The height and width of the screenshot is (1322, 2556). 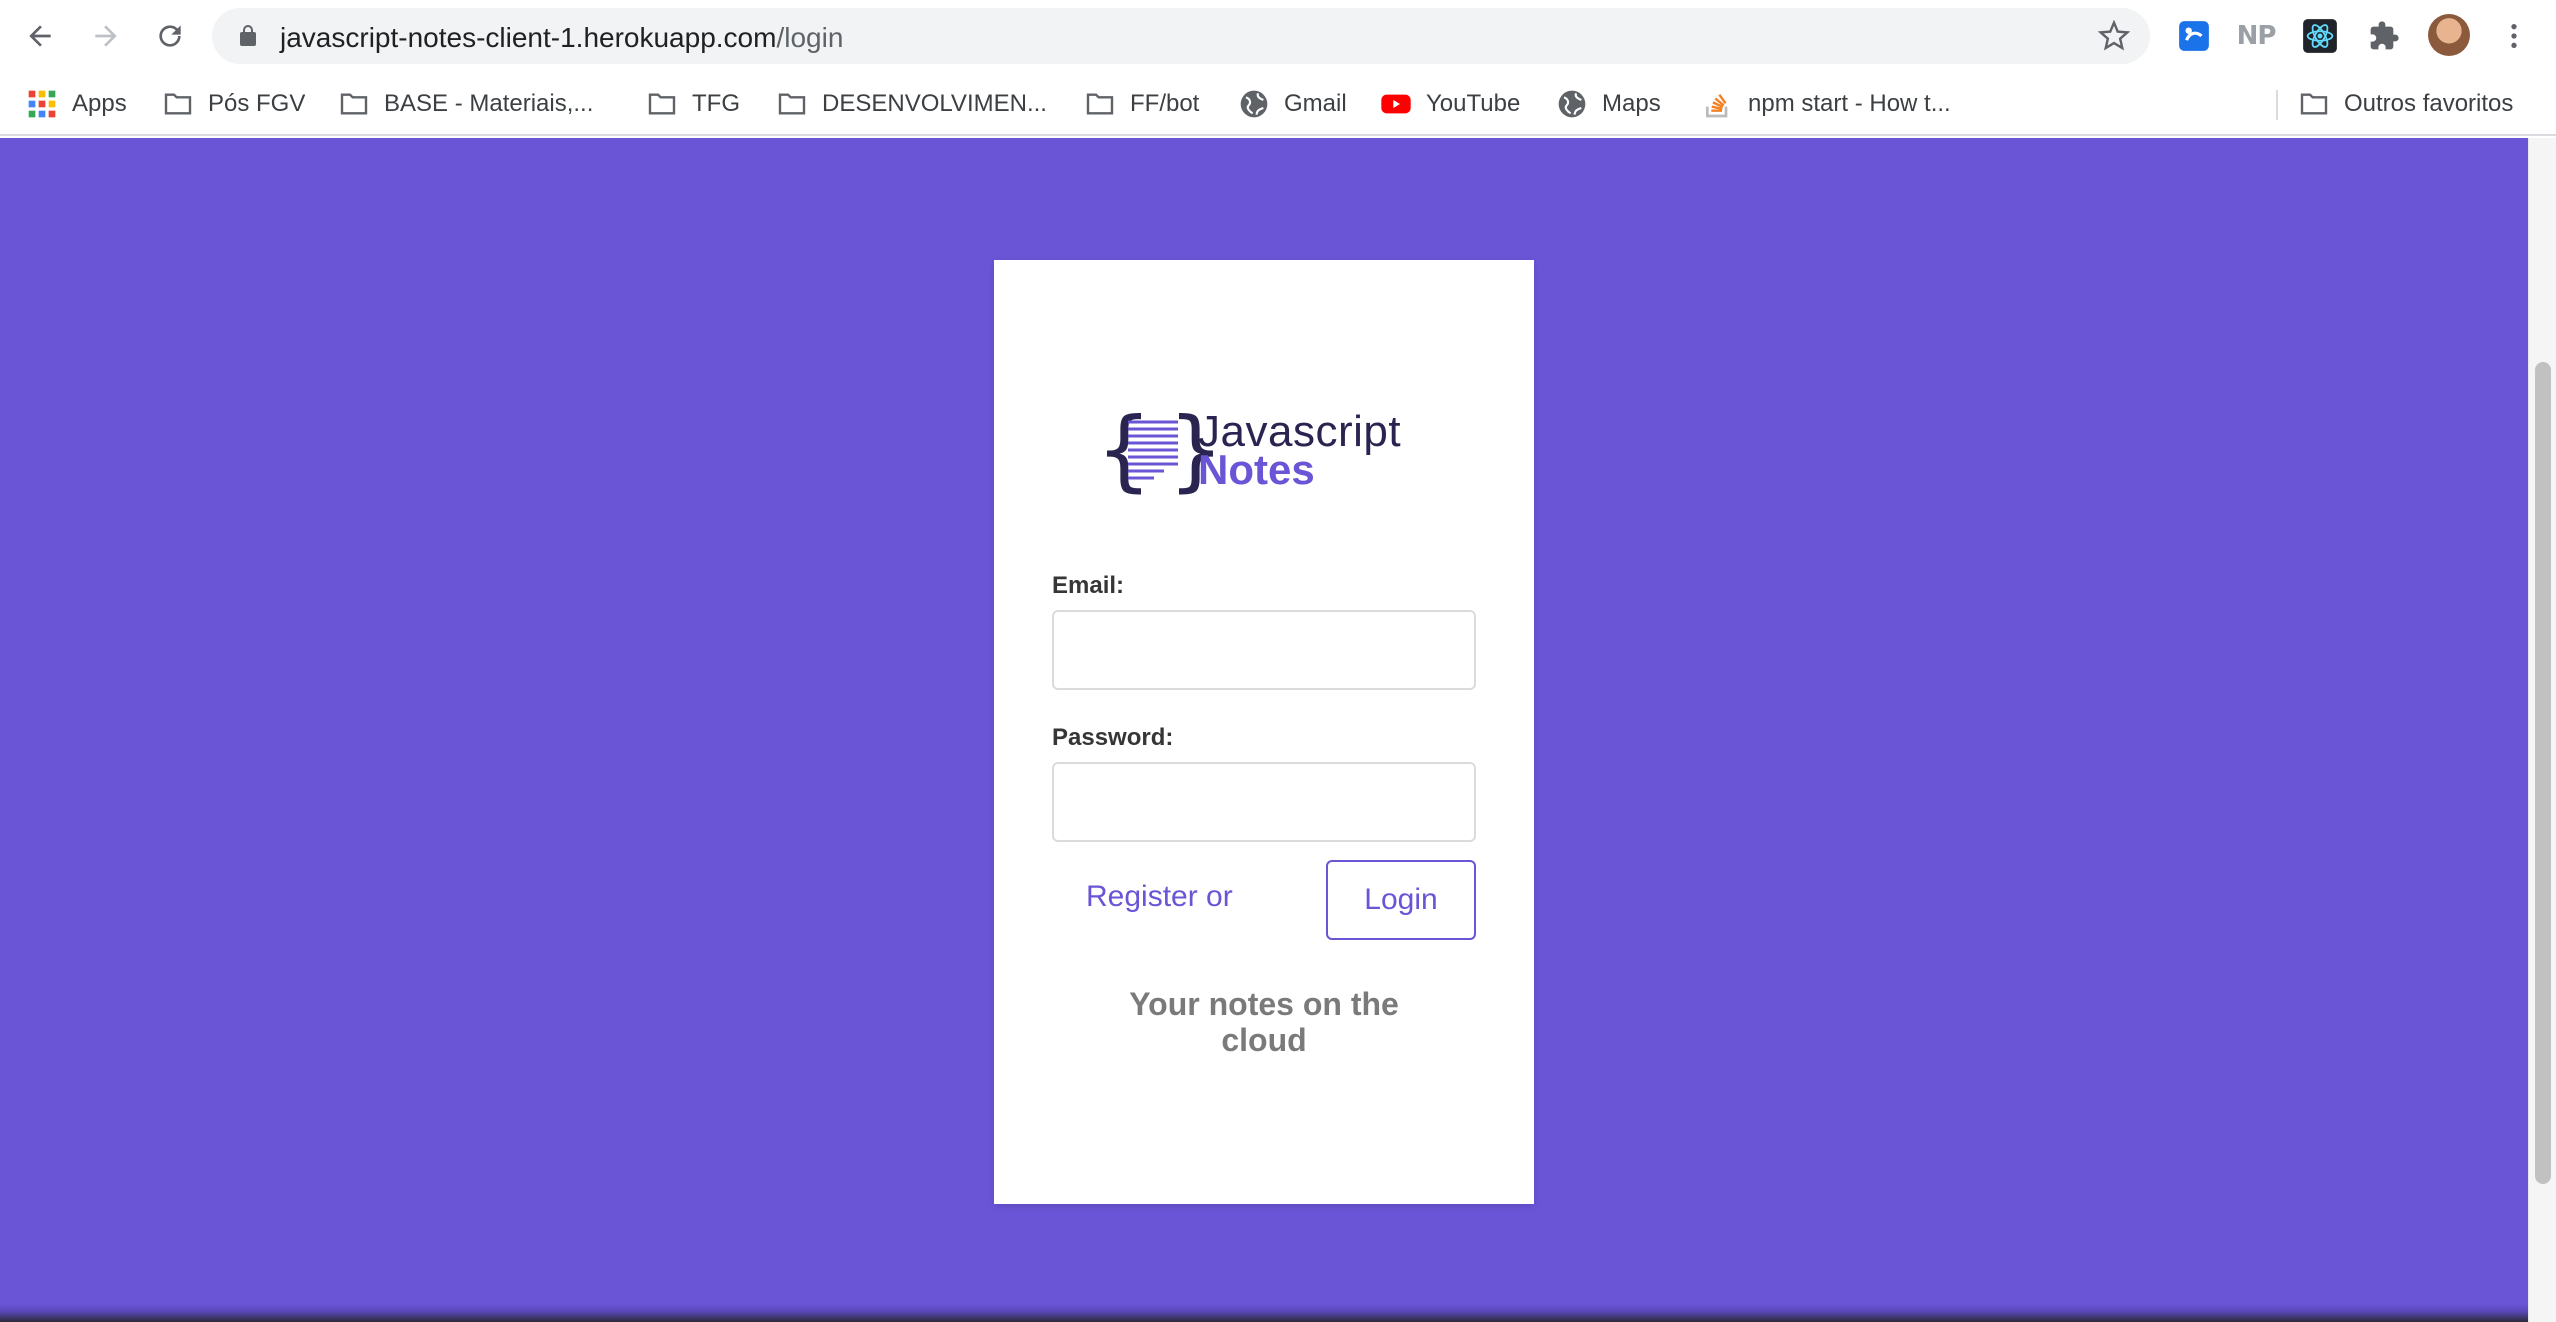 I want to click on scrollbar-thumb, so click(x=2543, y=773).